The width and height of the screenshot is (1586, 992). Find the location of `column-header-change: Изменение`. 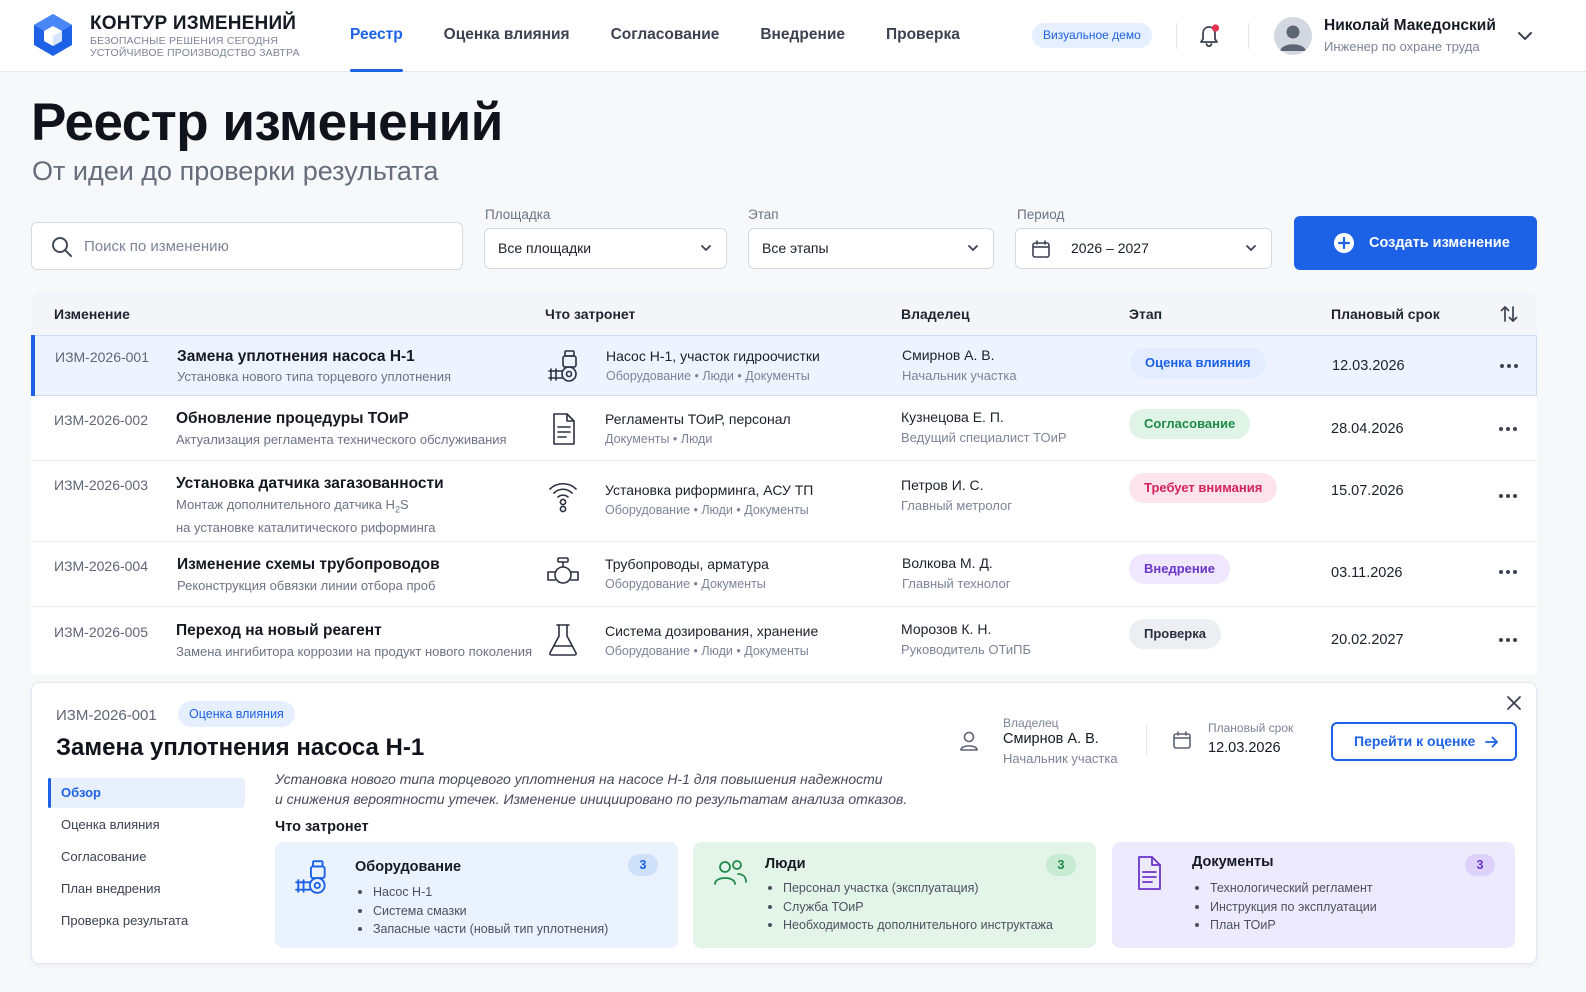

column-header-change: Изменение is located at coordinates (92, 314).